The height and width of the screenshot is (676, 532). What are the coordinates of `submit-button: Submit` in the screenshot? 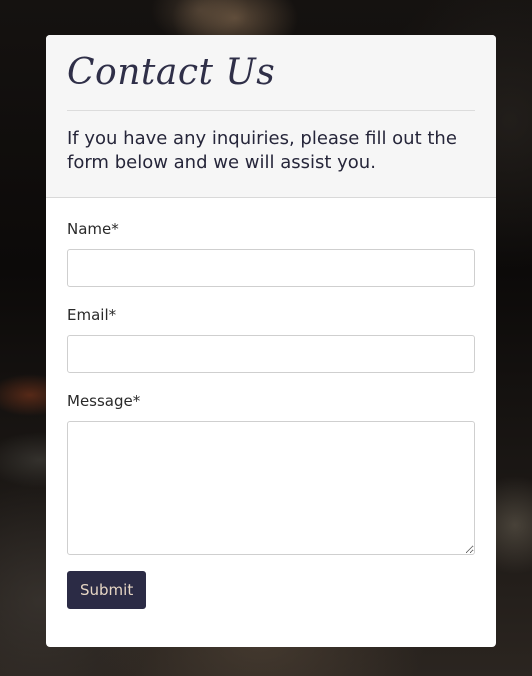 It's located at (107, 590).